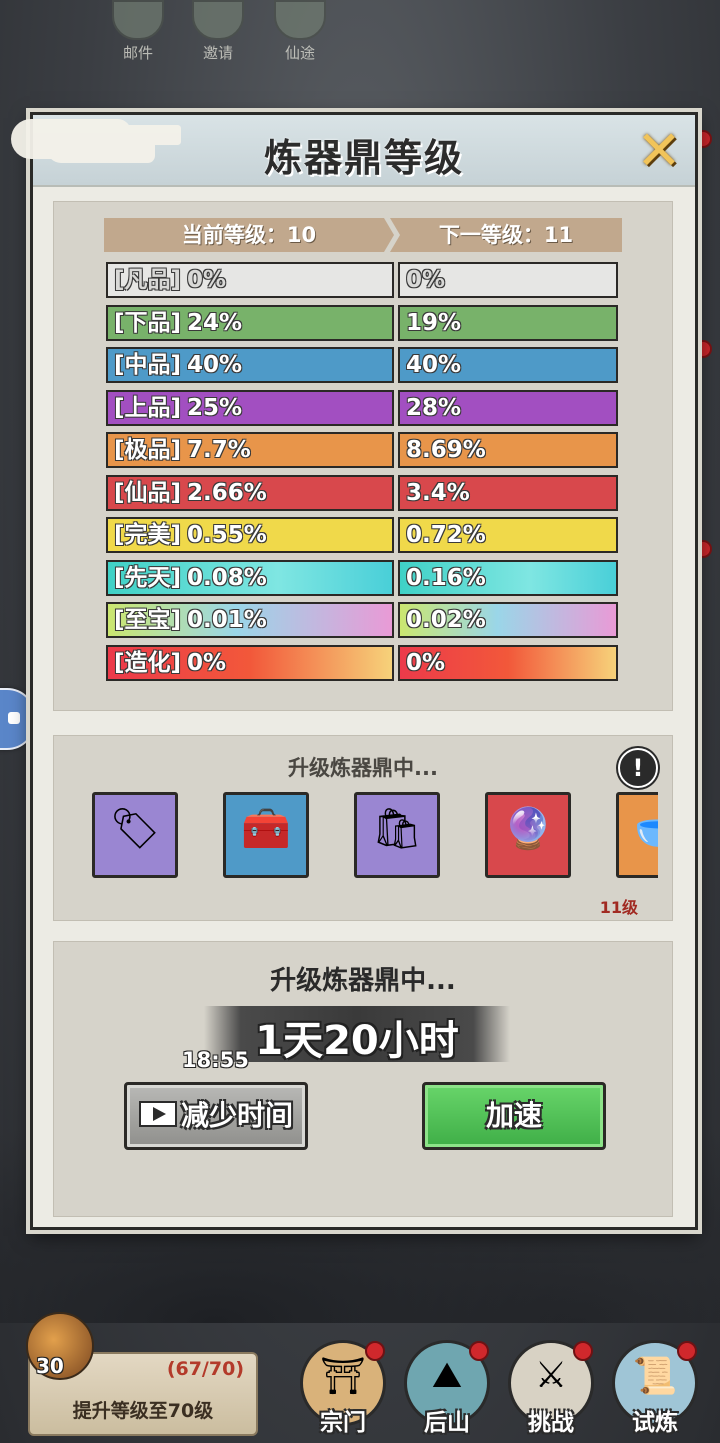 The height and width of the screenshot is (1443, 720). What do you see at coordinates (363, 408) in the screenshot?
I see `rate-row: [上品] 25% 28%` at bounding box center [363, 408].